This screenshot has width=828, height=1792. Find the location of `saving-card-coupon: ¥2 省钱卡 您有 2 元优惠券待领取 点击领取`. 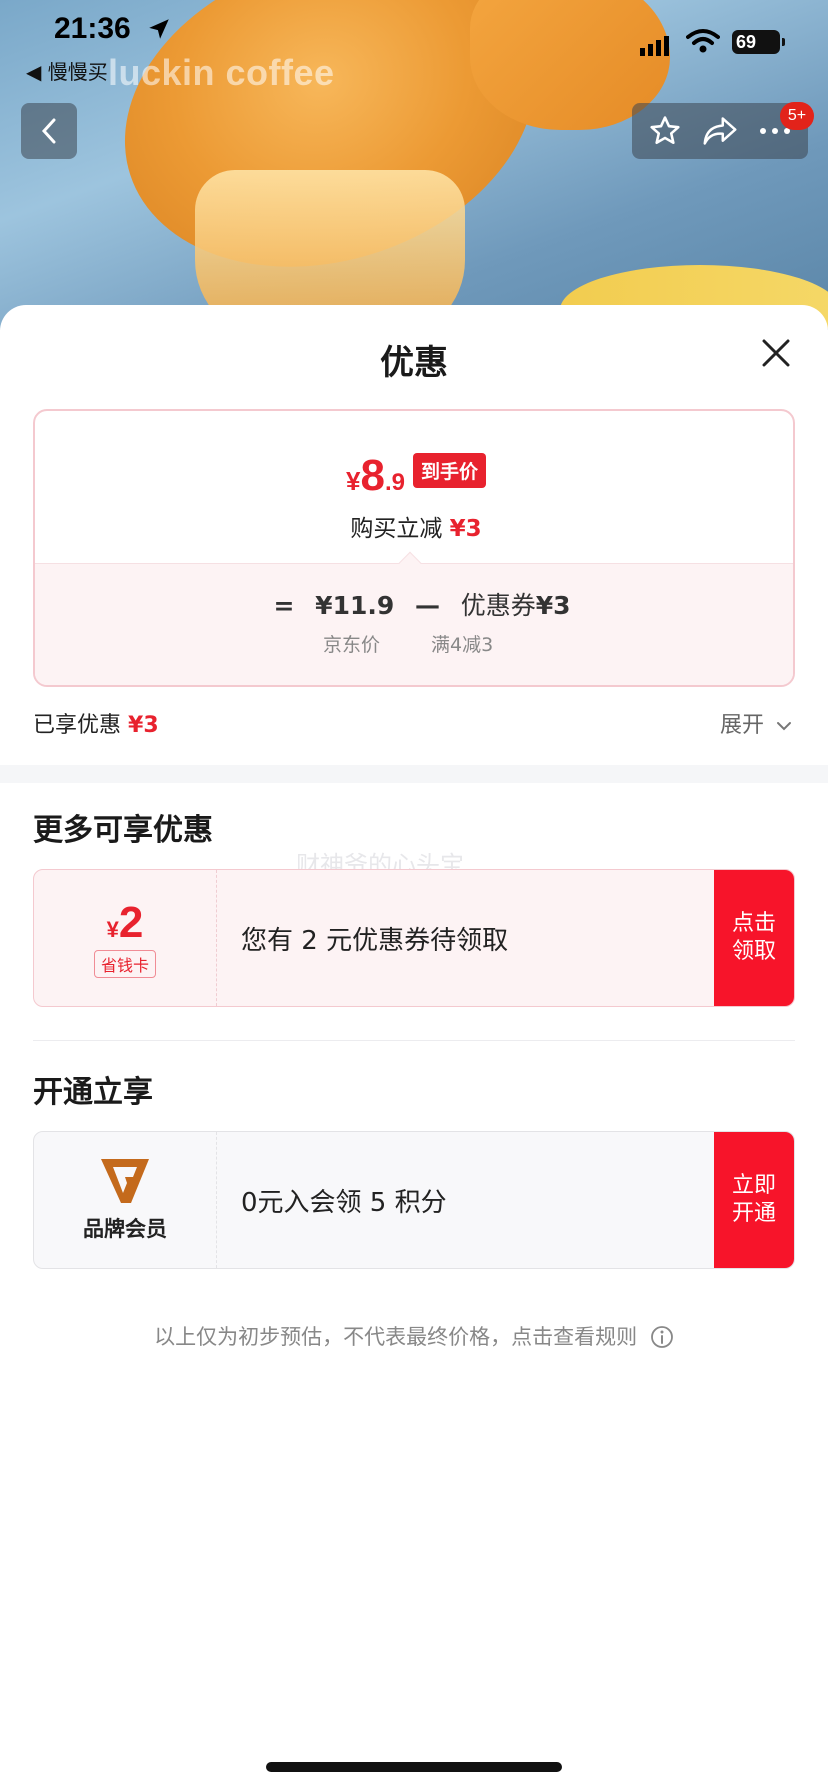

saving-card-coupon: ¥2 省钱卡 您有 2 元优惠券待领取 点击领取 is located at coordinates (414, 938).